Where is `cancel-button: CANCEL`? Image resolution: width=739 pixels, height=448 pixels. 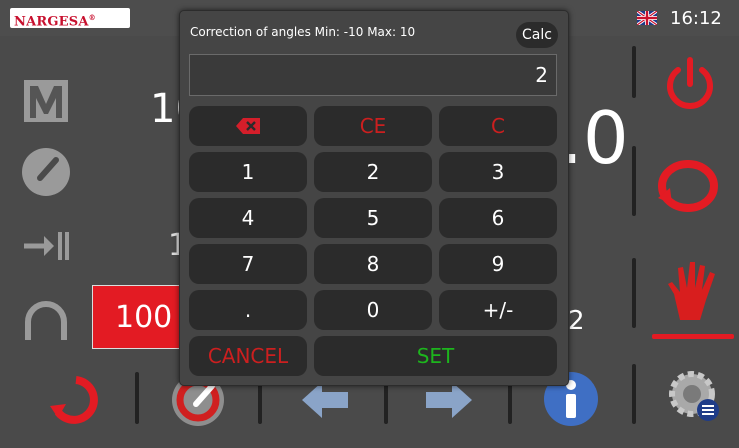
cancel-button: CANCEL is located at coordinates (248, 356).